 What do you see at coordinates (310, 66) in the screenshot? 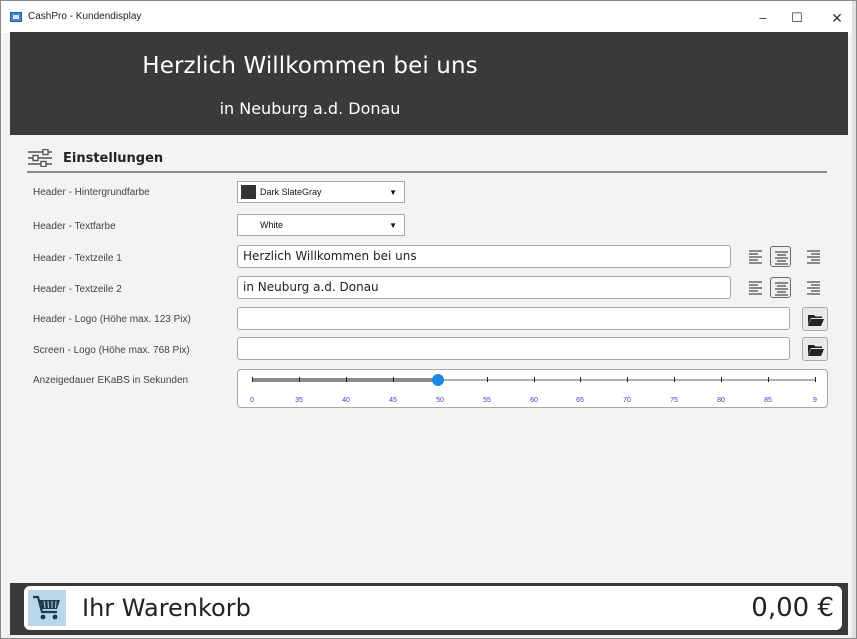
I see `header-line1: Herzlich Willkommen bei uns` at bounding box center [310, 66].